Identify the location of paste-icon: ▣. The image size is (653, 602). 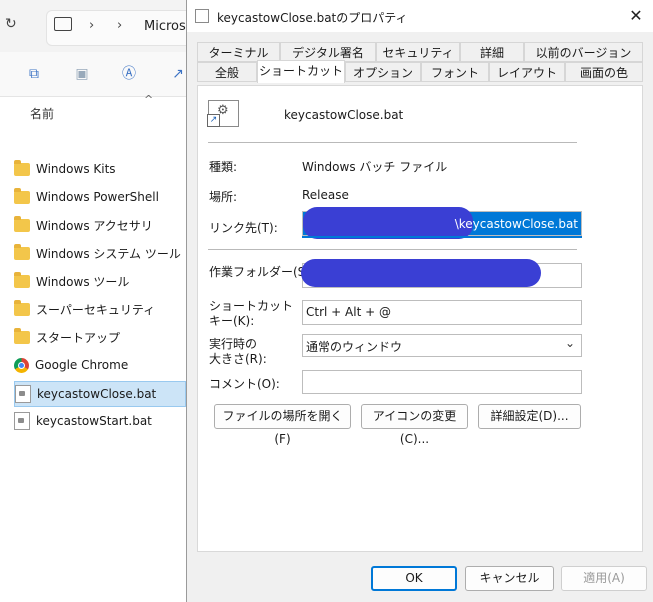
(82, 74).